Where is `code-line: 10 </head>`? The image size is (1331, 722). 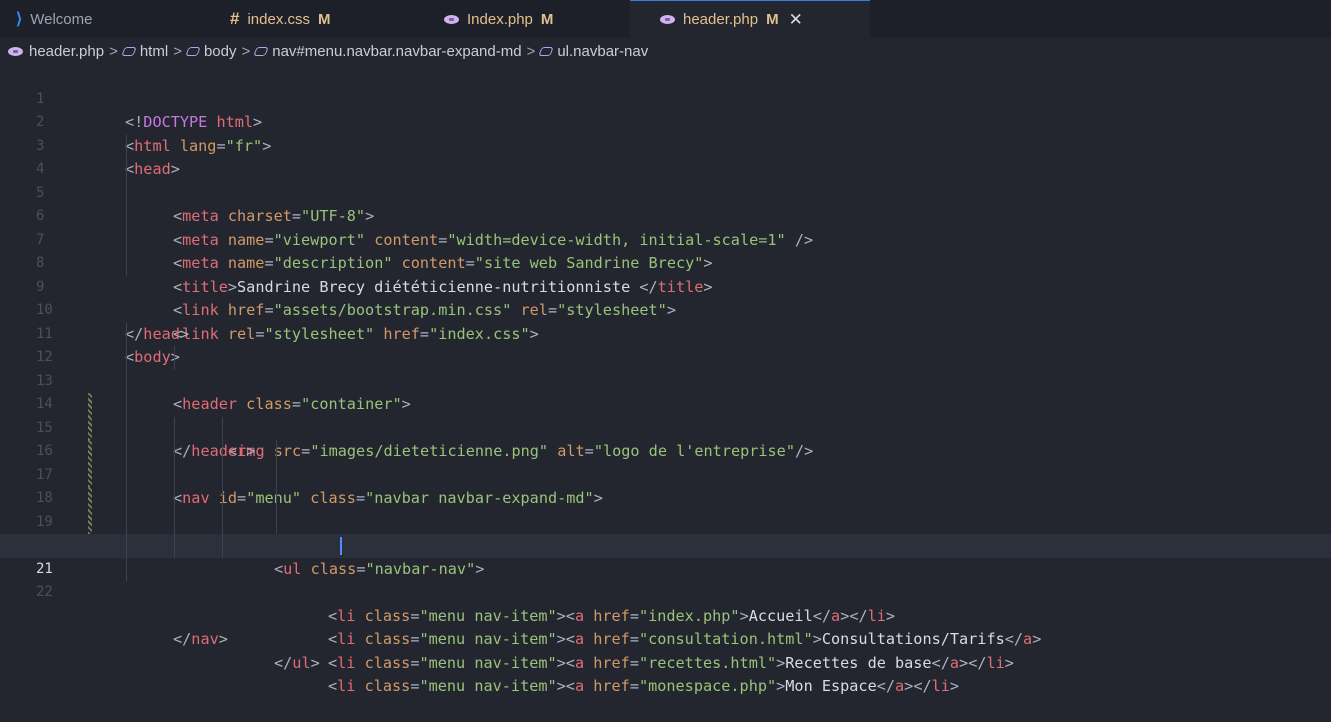 code-line: 10 </head> is located at coordinates (665, 309).